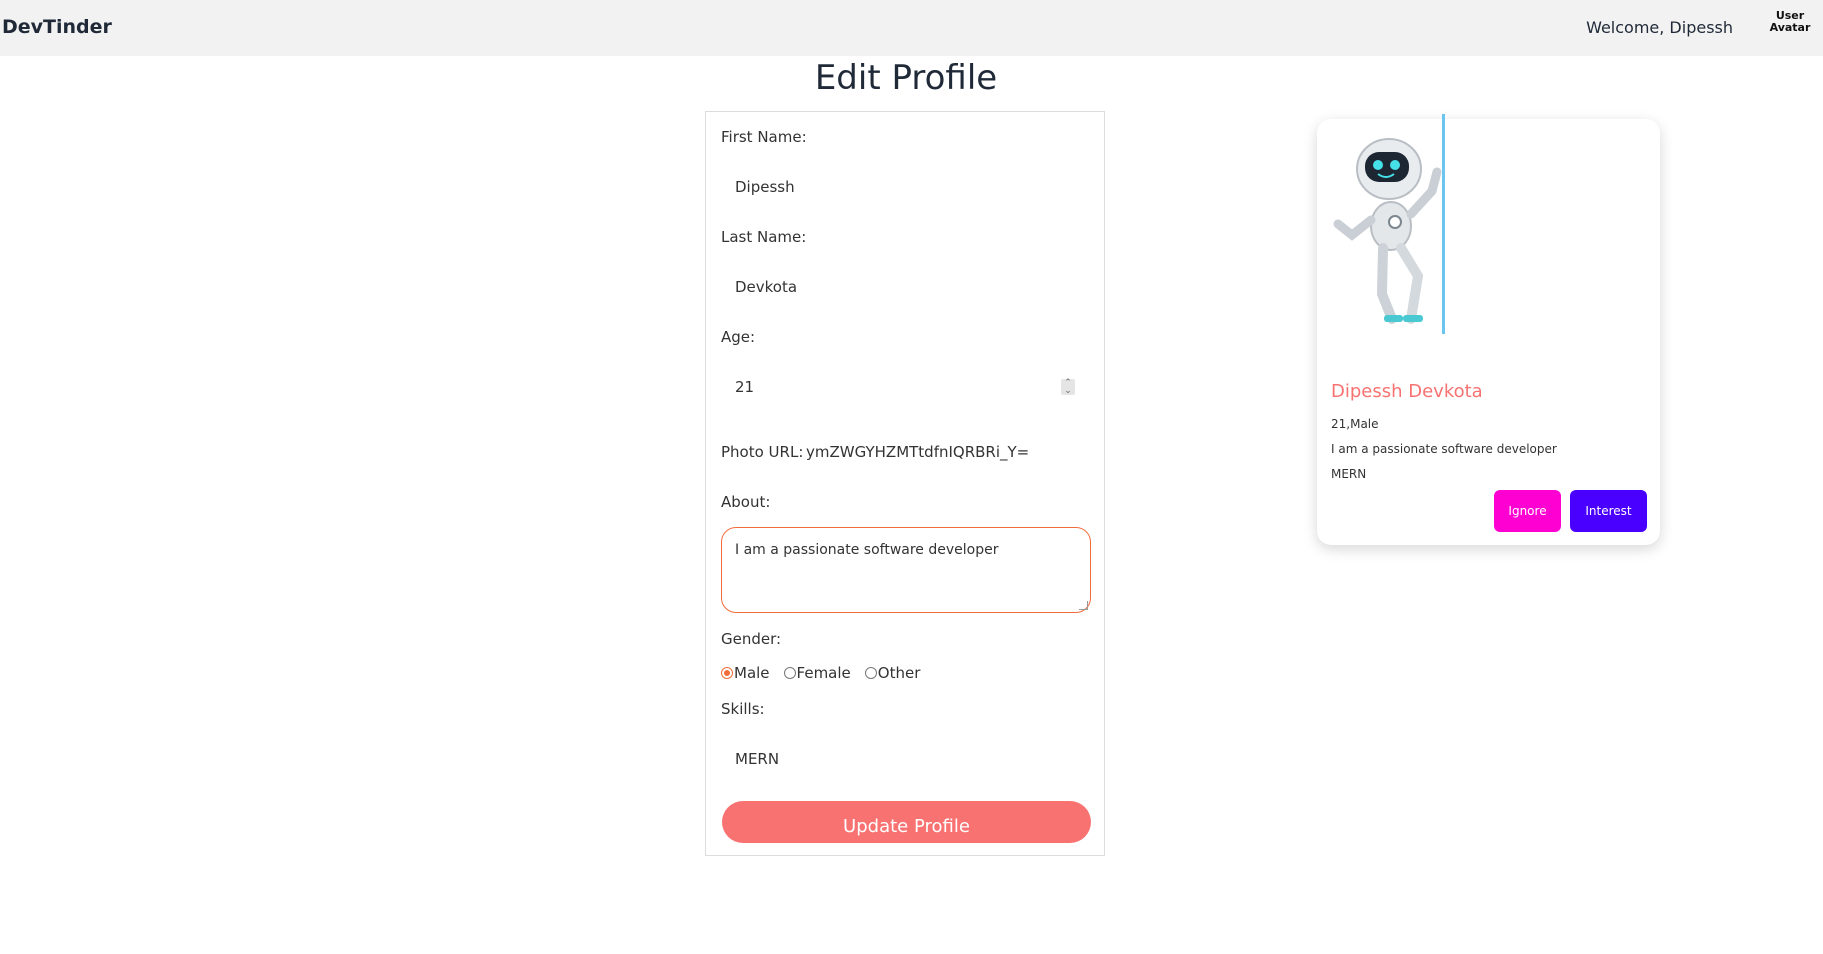  Describe the element at coordinates (1355, 424) in the screenshot. I see `card-age-gender: 21,Male` at that location.